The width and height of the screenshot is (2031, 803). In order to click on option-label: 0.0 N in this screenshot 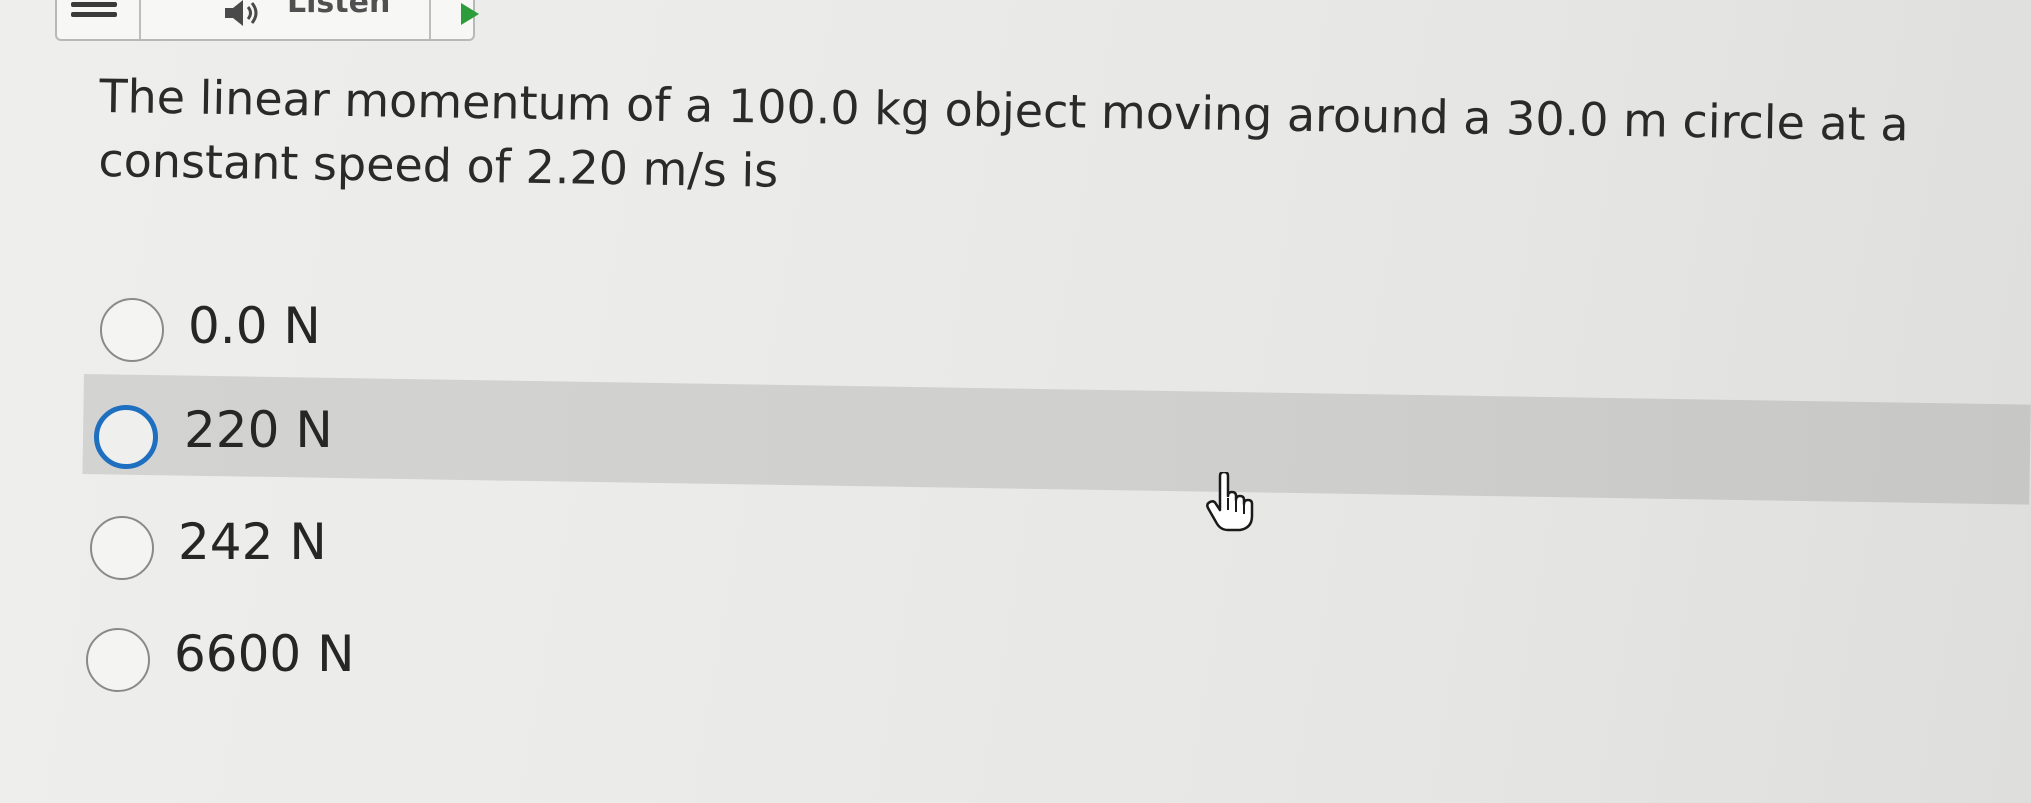, I will do `click(254, 326)`.